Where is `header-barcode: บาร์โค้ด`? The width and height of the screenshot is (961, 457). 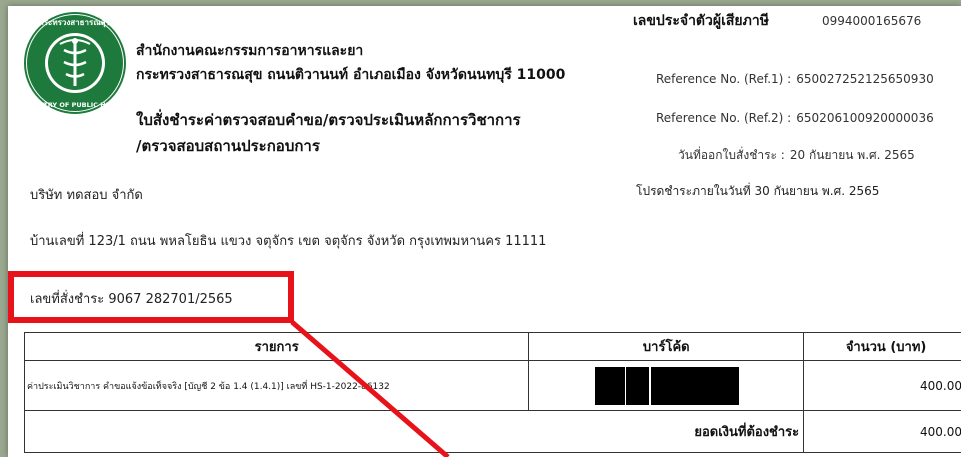 header-barcode: บาร์โค้ด is located at coordinates (666, 346).